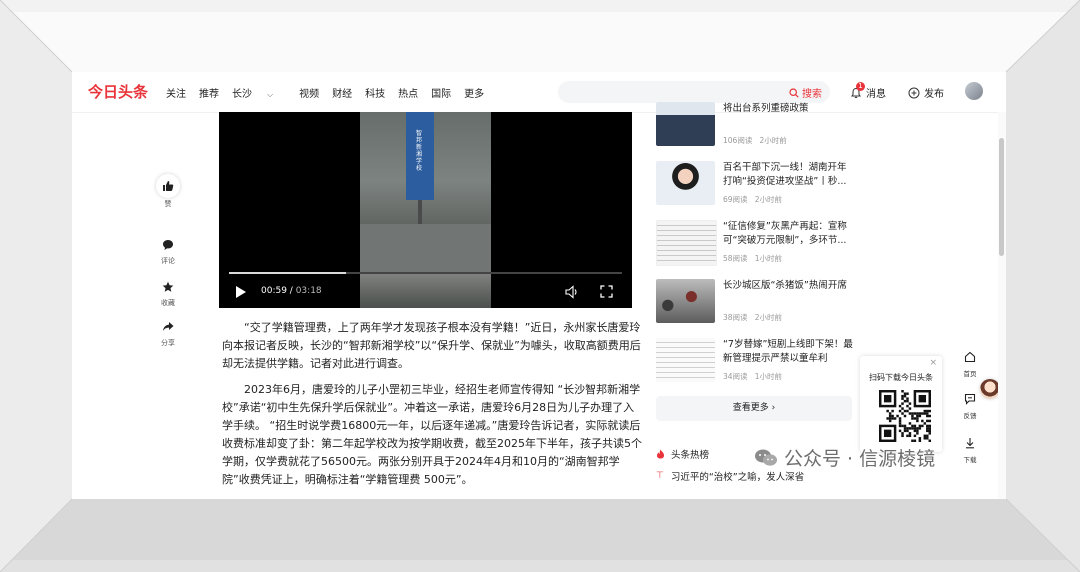 This screenshot has width=1080, height=572. What do you see at coordinates (168, 245) in the screenshot?
I see `comment-icon` at bounding box center [168, 245].